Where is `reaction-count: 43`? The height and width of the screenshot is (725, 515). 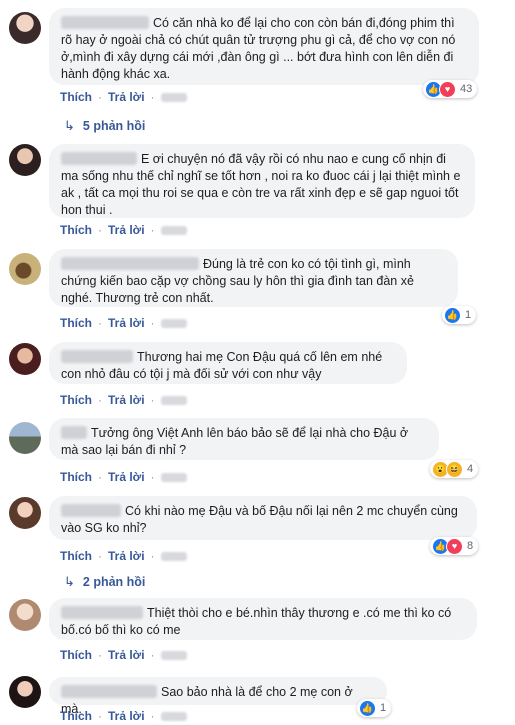
reaction-count: 43 is located at coordinates (466, 89).